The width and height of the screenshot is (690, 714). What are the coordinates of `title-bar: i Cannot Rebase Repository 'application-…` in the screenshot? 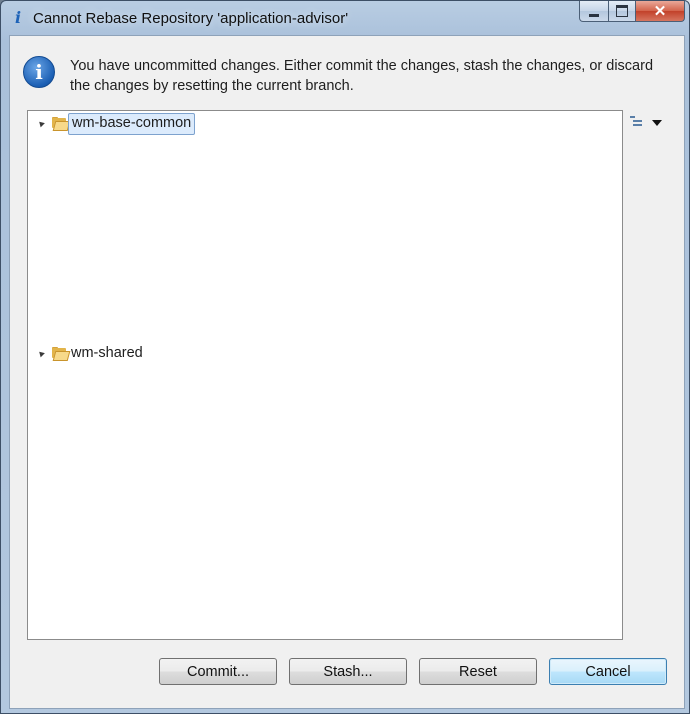 It's located at (345, 18).